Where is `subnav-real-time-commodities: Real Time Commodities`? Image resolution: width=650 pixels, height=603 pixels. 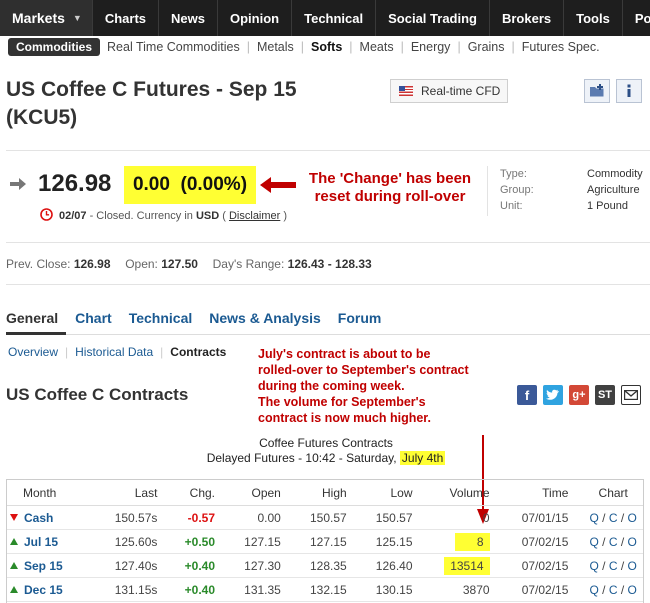 subnav-real-time-commodities: Real Time Commodities is located at coordinates (173, 47).